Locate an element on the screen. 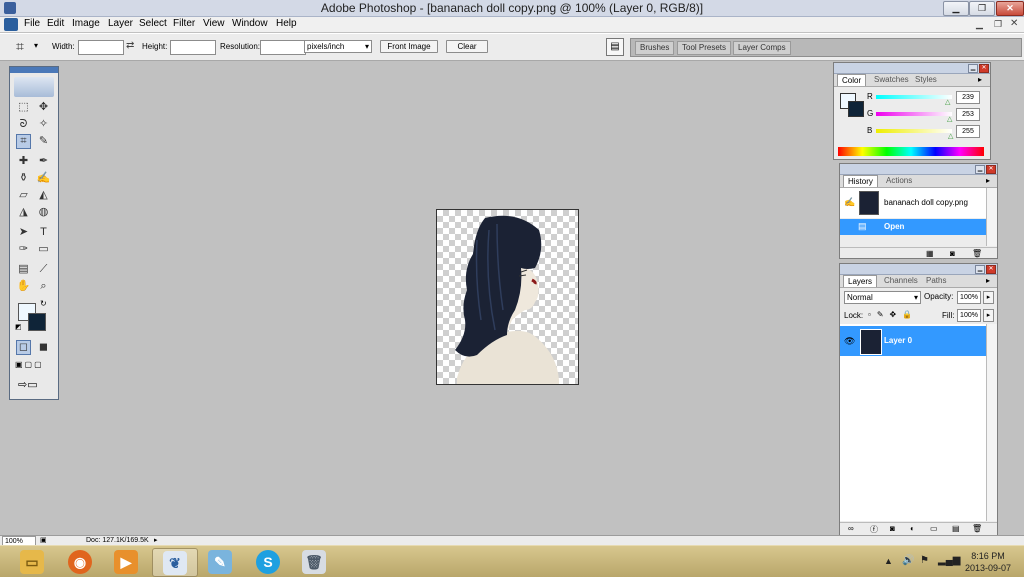 The width and height of the screenshot is (1024, 577). volume-icon: 🔊 is located at coordinates (908, 560).